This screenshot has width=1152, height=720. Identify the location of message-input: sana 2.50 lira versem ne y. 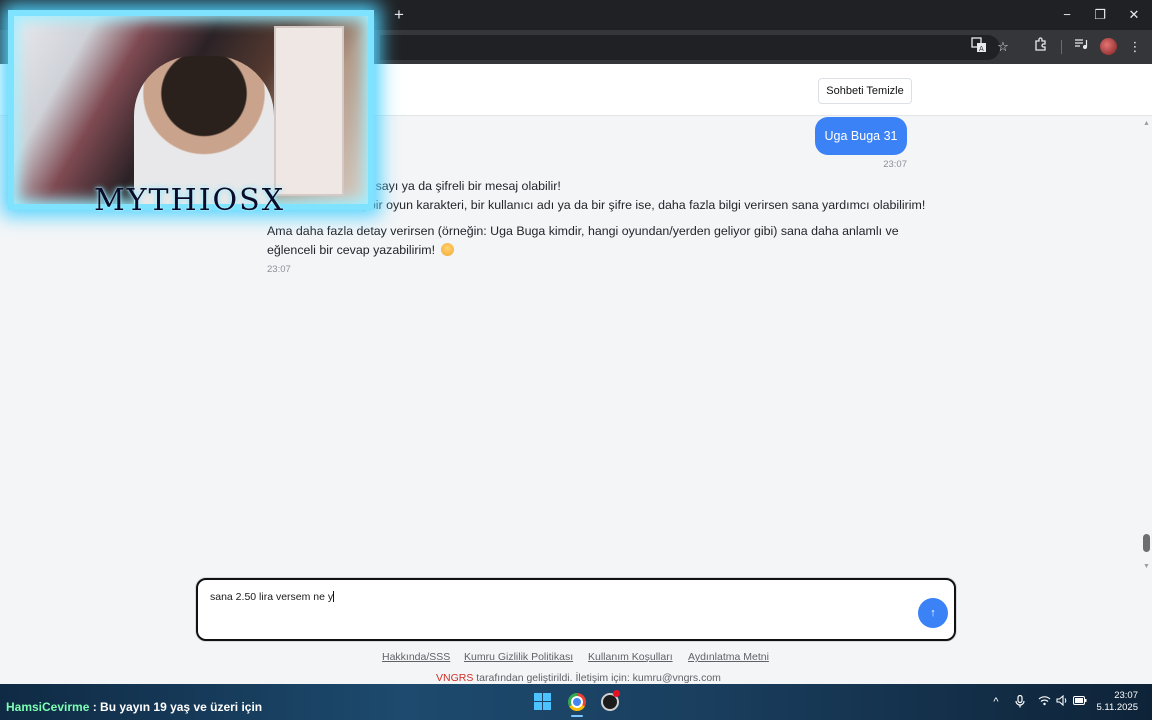
(272, 597).